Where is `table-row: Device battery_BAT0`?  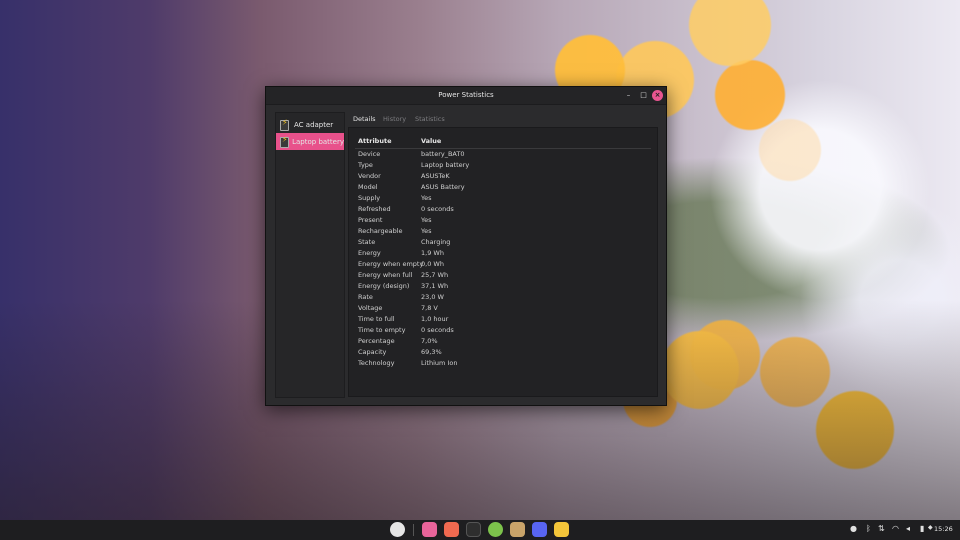
table-row: Device battery_BAT0 is located at coordinates (503, 154).